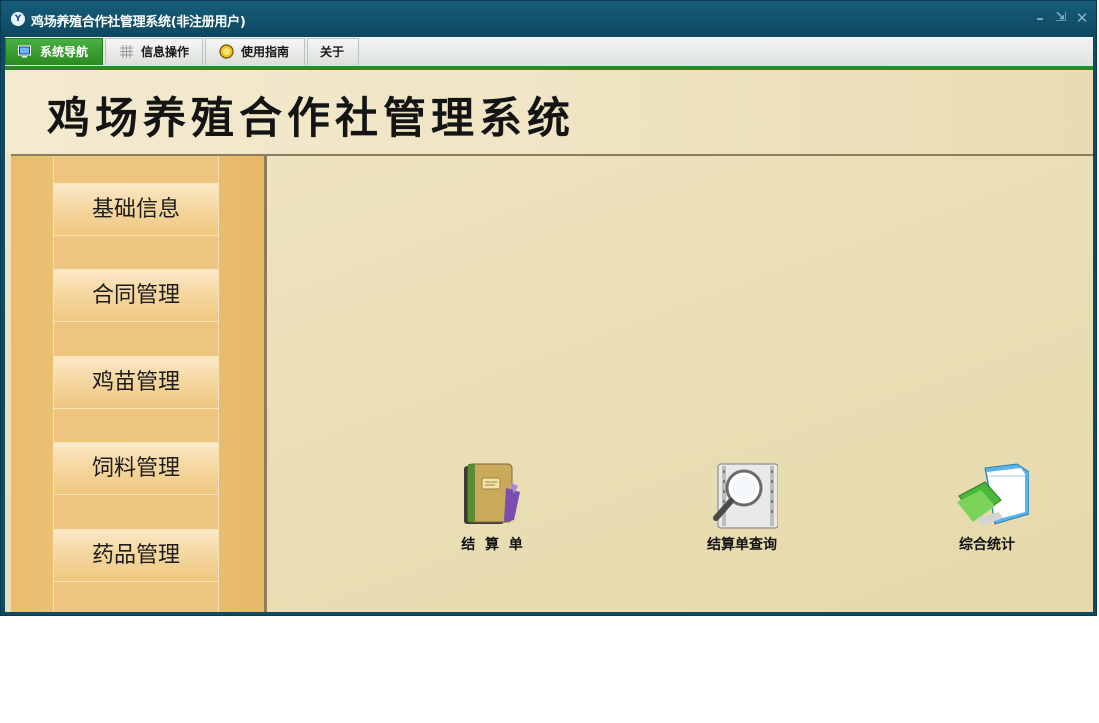 This screenshot has width=1099, height=723. What do you see at coordinates (993, 494) in the screenshot?
I see `folder-report-icon` at bounding box center [993, 494].